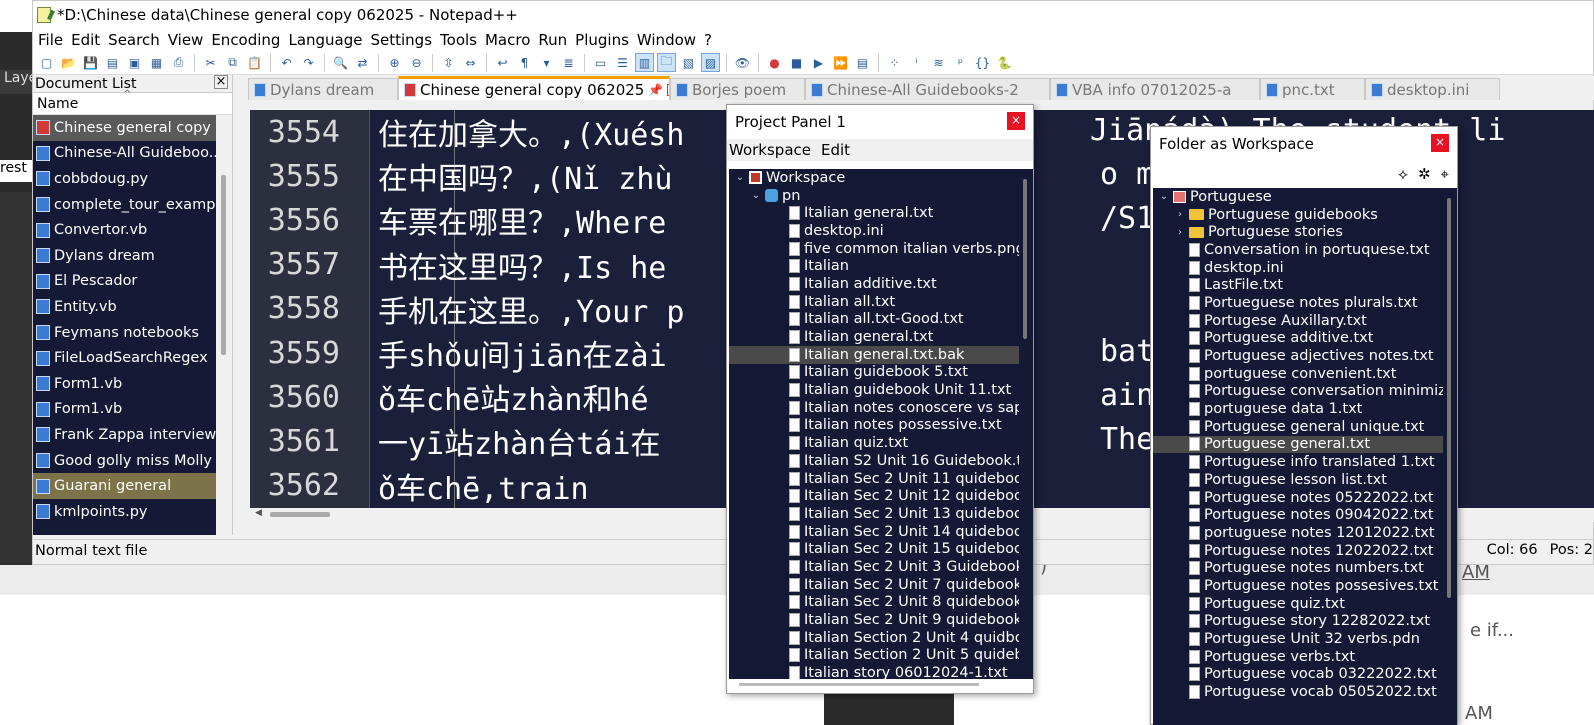  I want to click on document-list-item: Entity.vb, so click(125, 307).